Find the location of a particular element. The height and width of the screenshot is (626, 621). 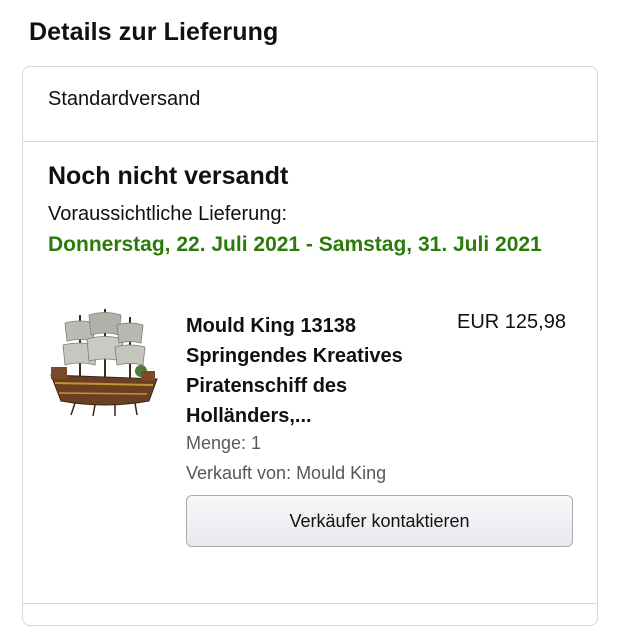

card-bottom-divider is located at coordinates (310, 603).